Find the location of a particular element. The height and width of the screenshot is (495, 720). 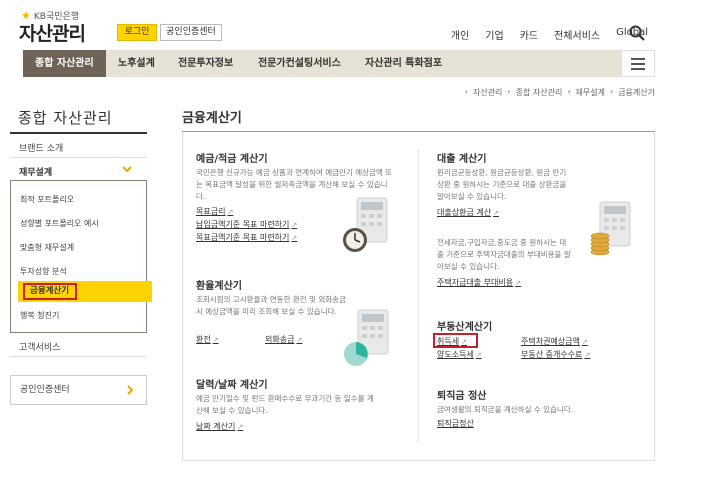

breadcrumb-item: 재무설계 is located at coordinates (590, 92).